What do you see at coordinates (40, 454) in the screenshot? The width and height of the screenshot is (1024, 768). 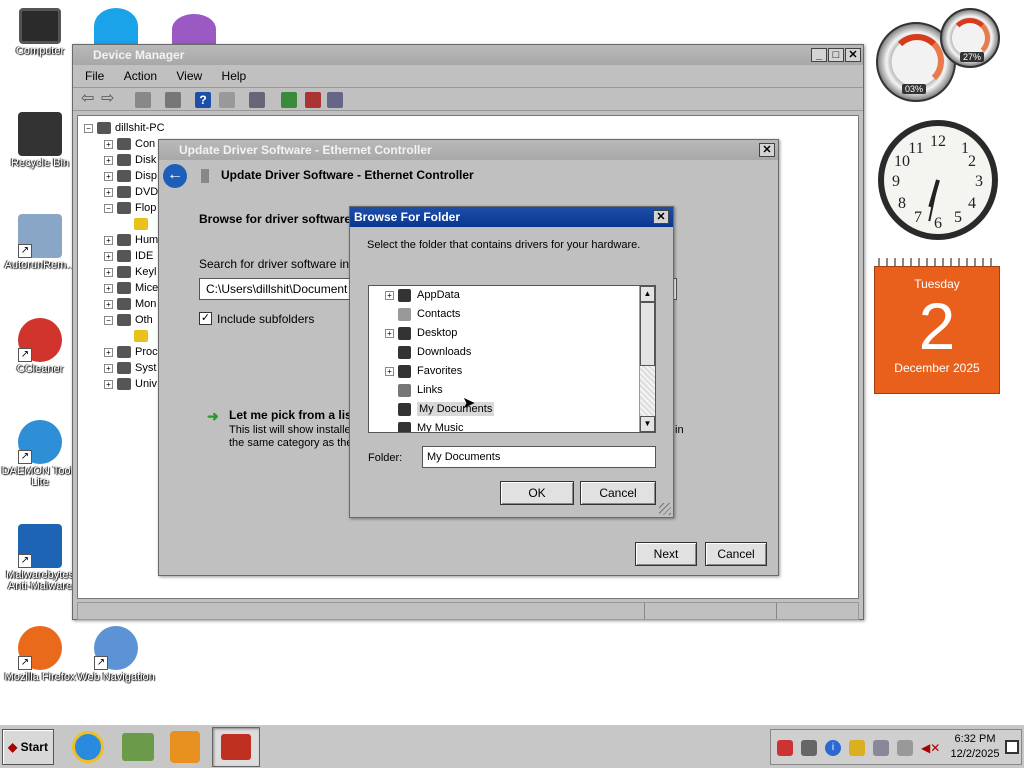 I see `desktop-icon-daemon-tools: ↗ DAEMON Tools Lite` at bounding box center [40, 454].